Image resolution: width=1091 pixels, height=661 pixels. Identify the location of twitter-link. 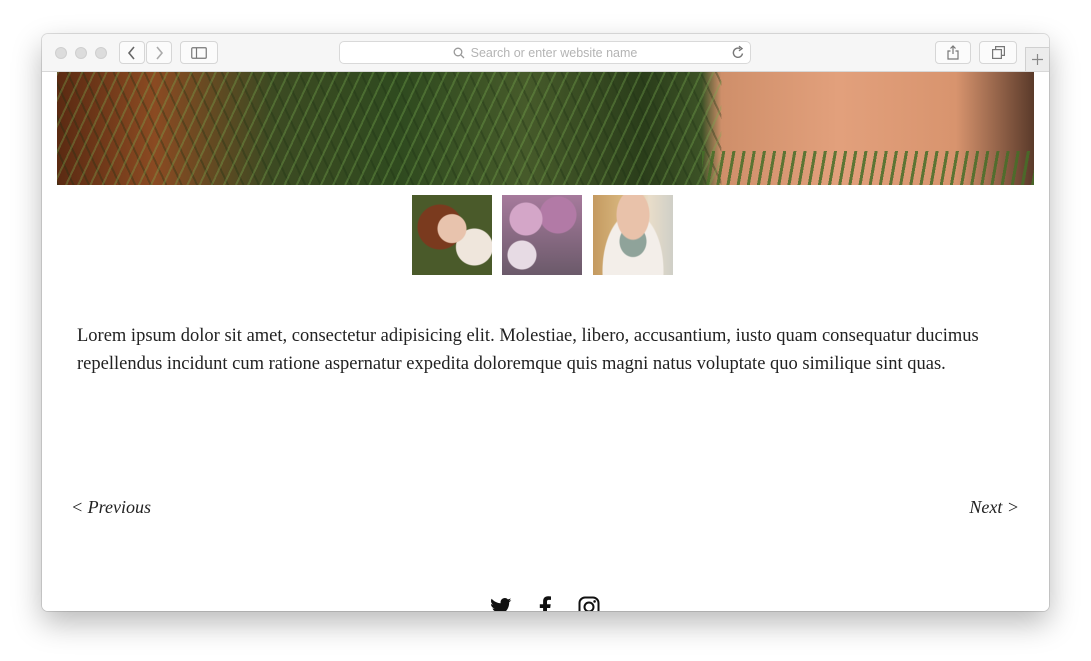
(501, 602).